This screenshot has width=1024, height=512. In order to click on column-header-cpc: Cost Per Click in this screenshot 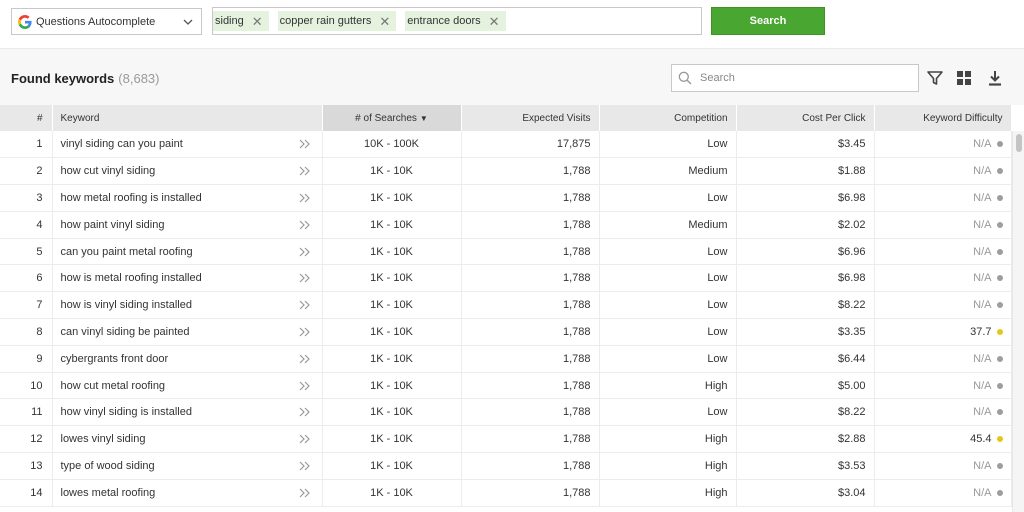, I will do `click(805, 118)`.